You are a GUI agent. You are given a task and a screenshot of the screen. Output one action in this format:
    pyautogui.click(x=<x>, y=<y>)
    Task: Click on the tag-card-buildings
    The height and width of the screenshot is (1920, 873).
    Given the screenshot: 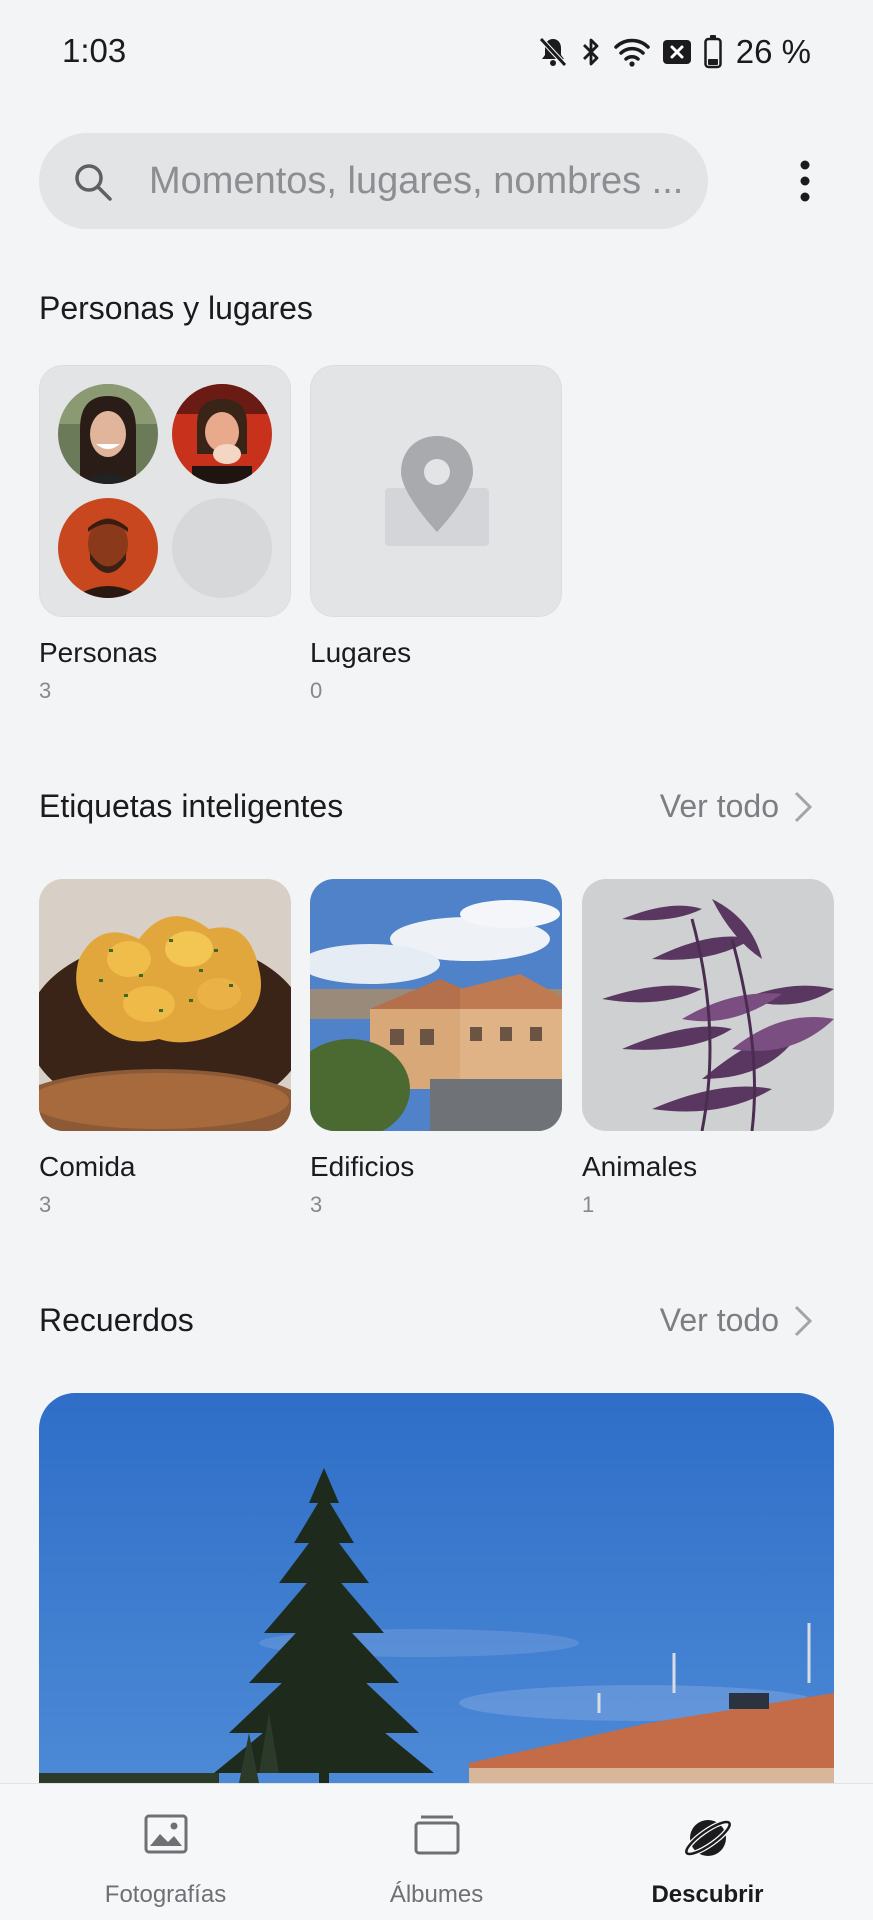 What is the action you would take?
    pyautogui.click(x=436, y=1005)
    